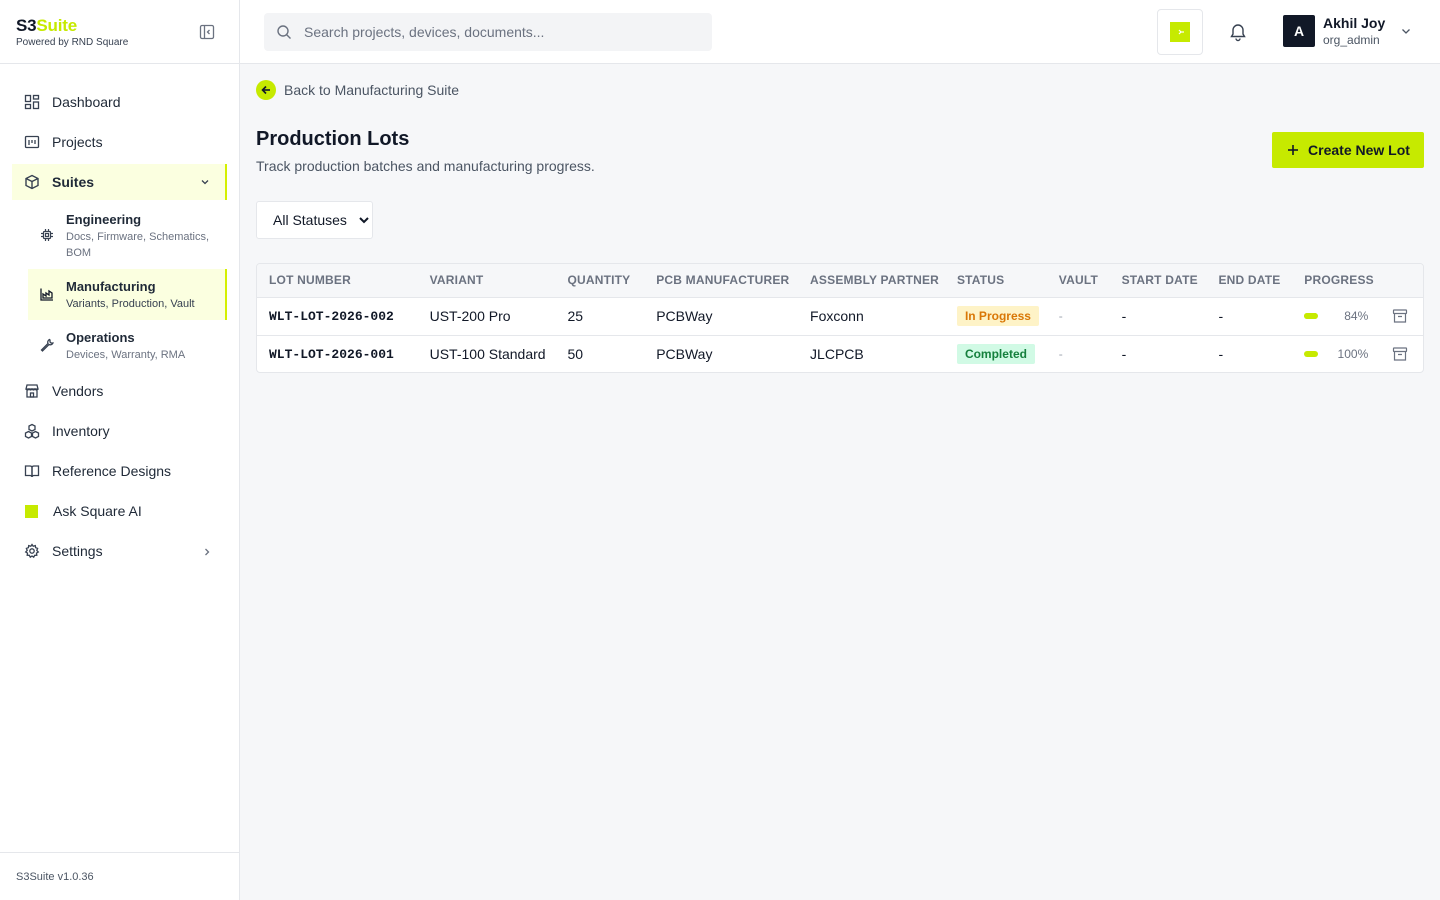  I want to click on app-version: S3Suite v1.0.36, so click(119, 876).